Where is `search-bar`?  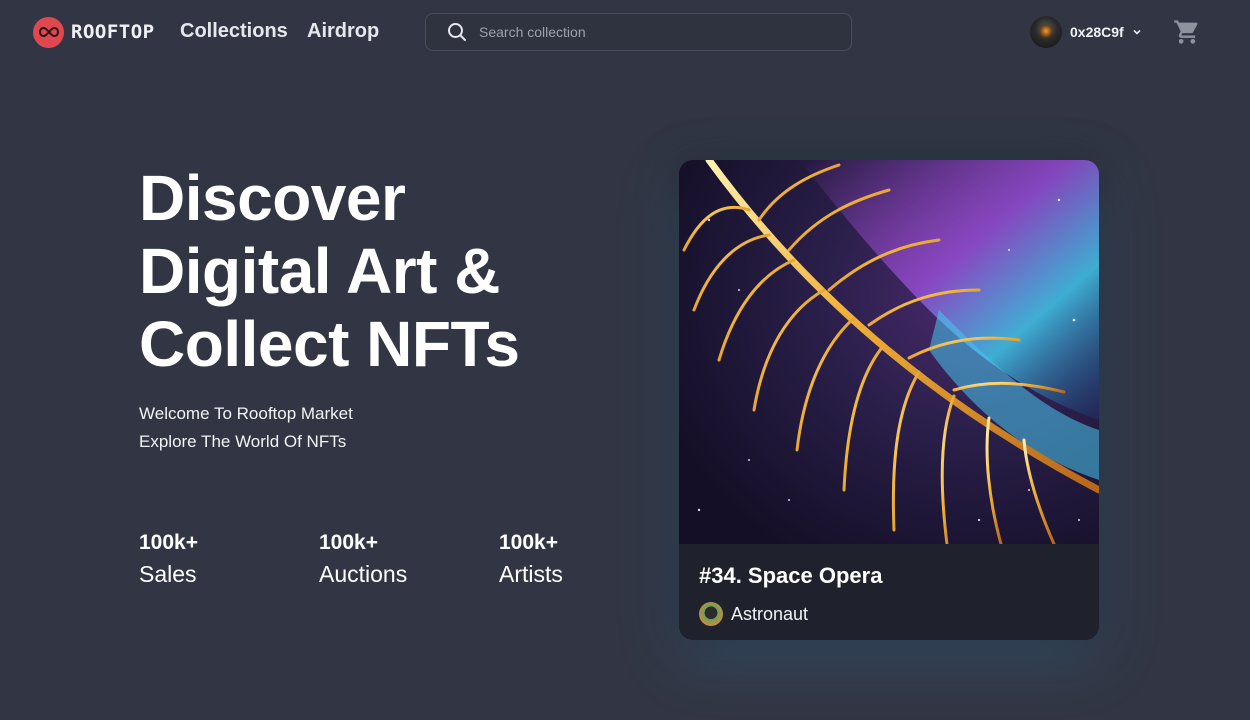 search-bar is located at coordinates (638, 32).